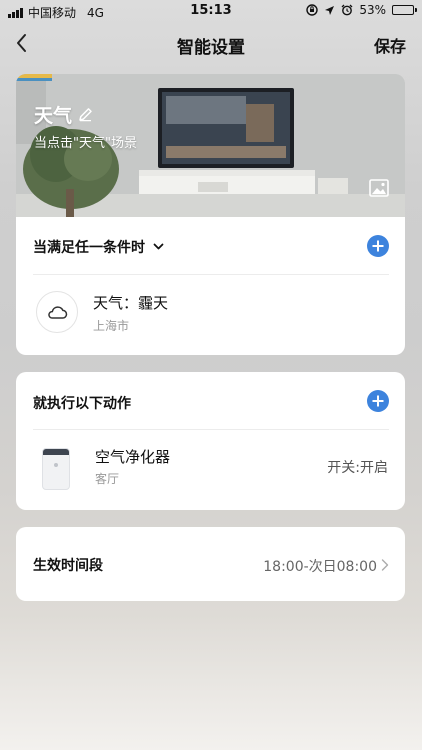  What do you see at coordinates (211, 48) in the screenshot?
I see `page-title: 智能设置` at bounding box center [211, 48].